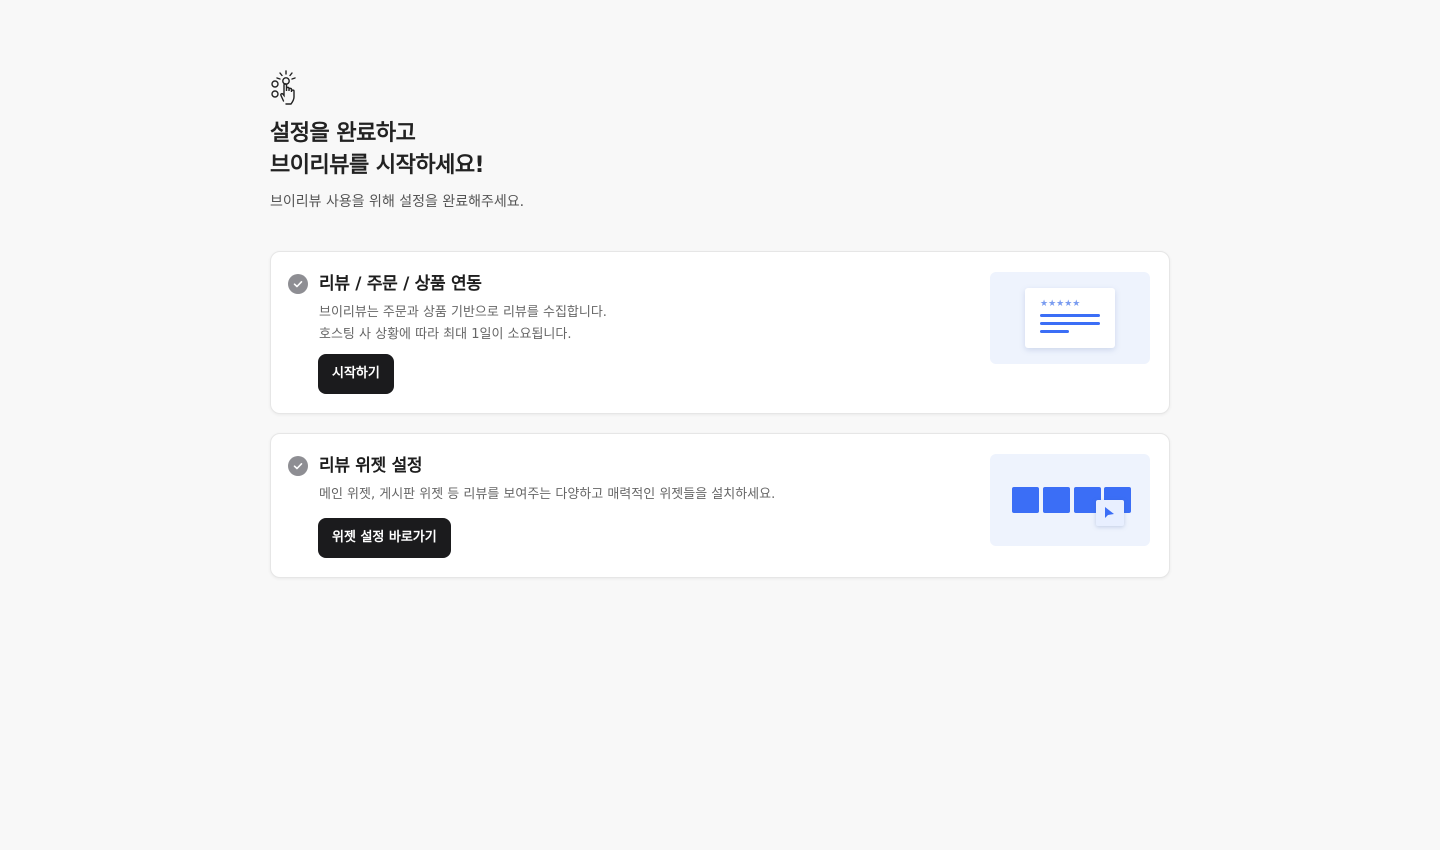 The height and width of the screenshot is (850, 1440). I want to click on page-title-line1: 설정을 완료하고, so click(343, 133).